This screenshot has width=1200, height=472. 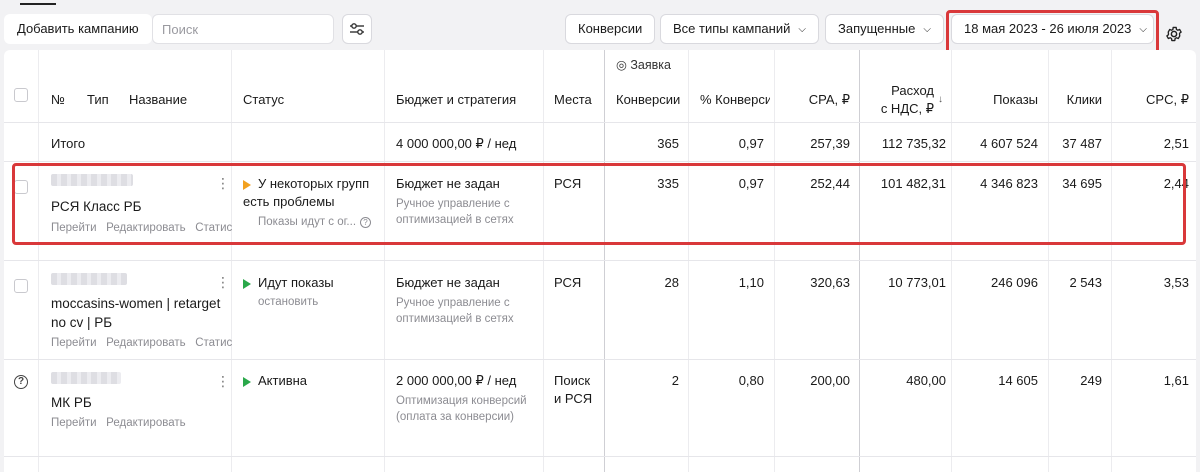 What do you see at coordinates (296, 282) in the screenshot?
I see `status-text: Идут показы` at bounding box center [296, 282].